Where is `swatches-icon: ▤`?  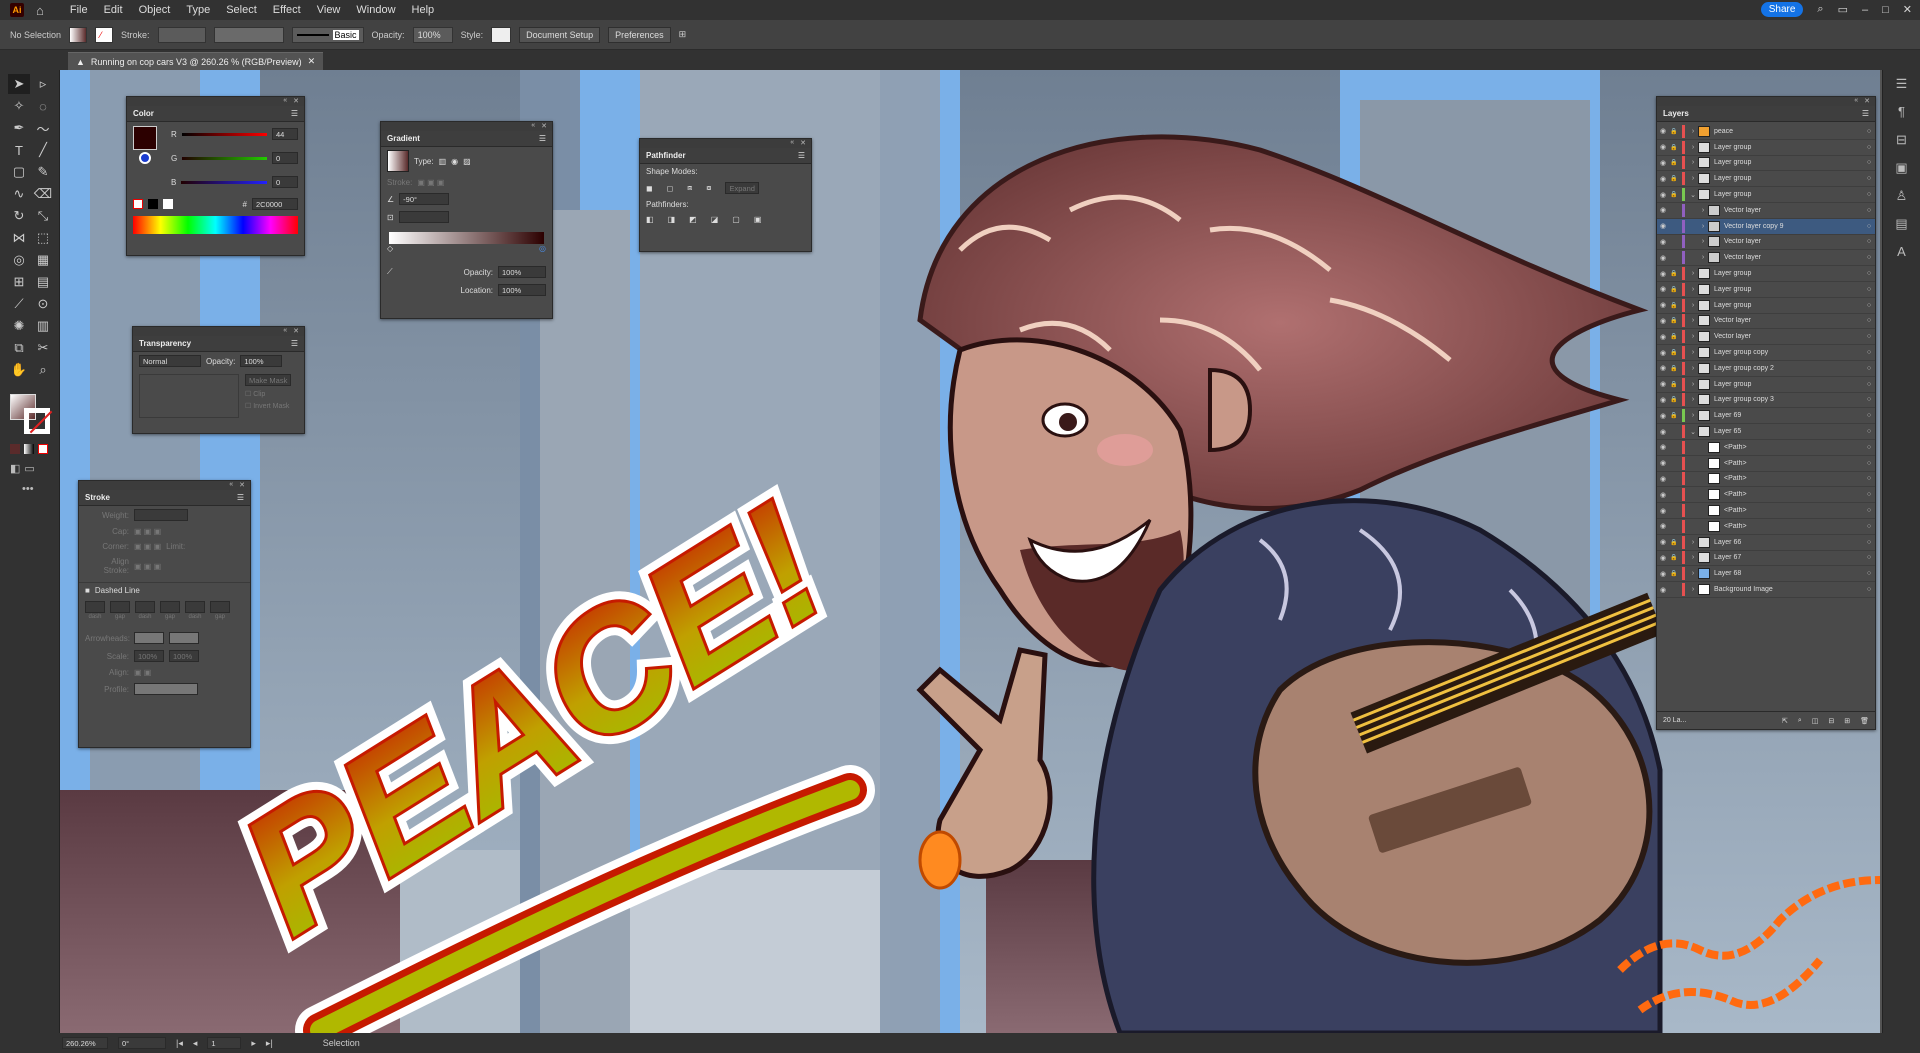 swatches-icon: ▤ is located at coordinates (1902, 227).